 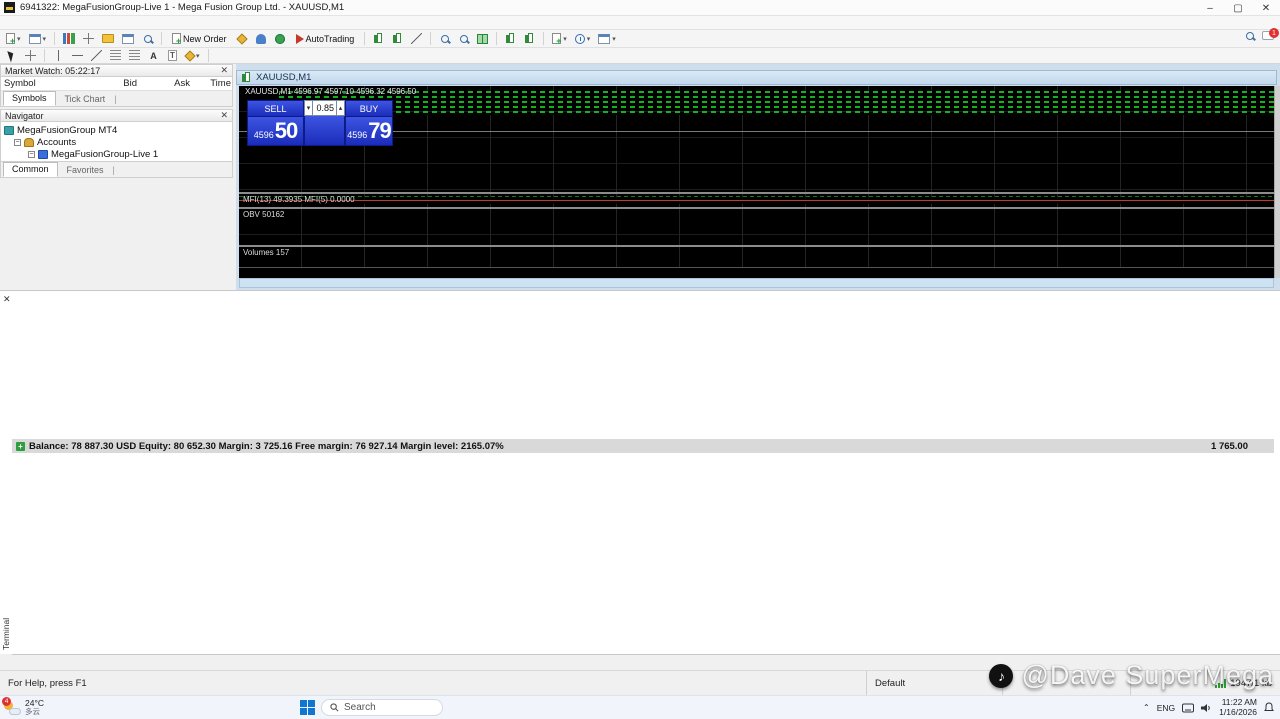 What do you see at coordinates (1221, 683) in the screenshot?
I see `connection-bars-icon` at bounding box center [1221, 683].